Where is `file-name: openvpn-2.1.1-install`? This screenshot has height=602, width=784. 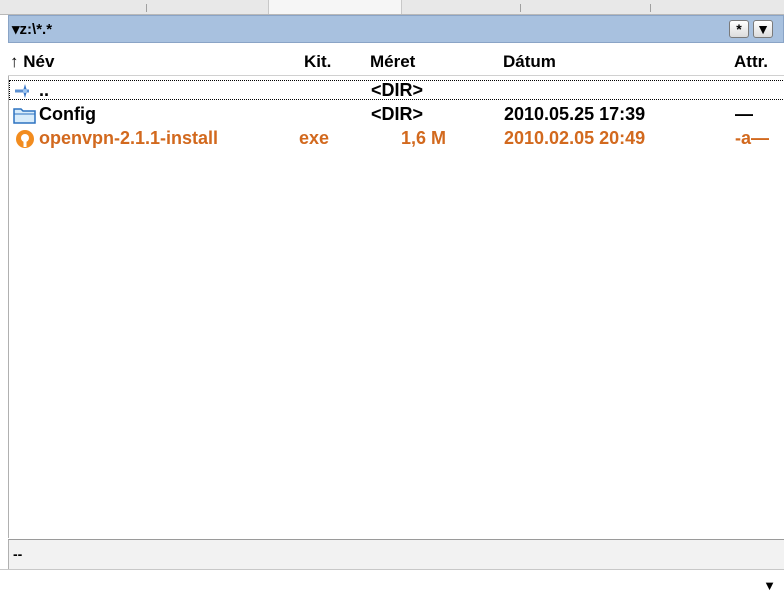 file-name: openvpn-2.1.1-install is located at coordinates (129, 138).